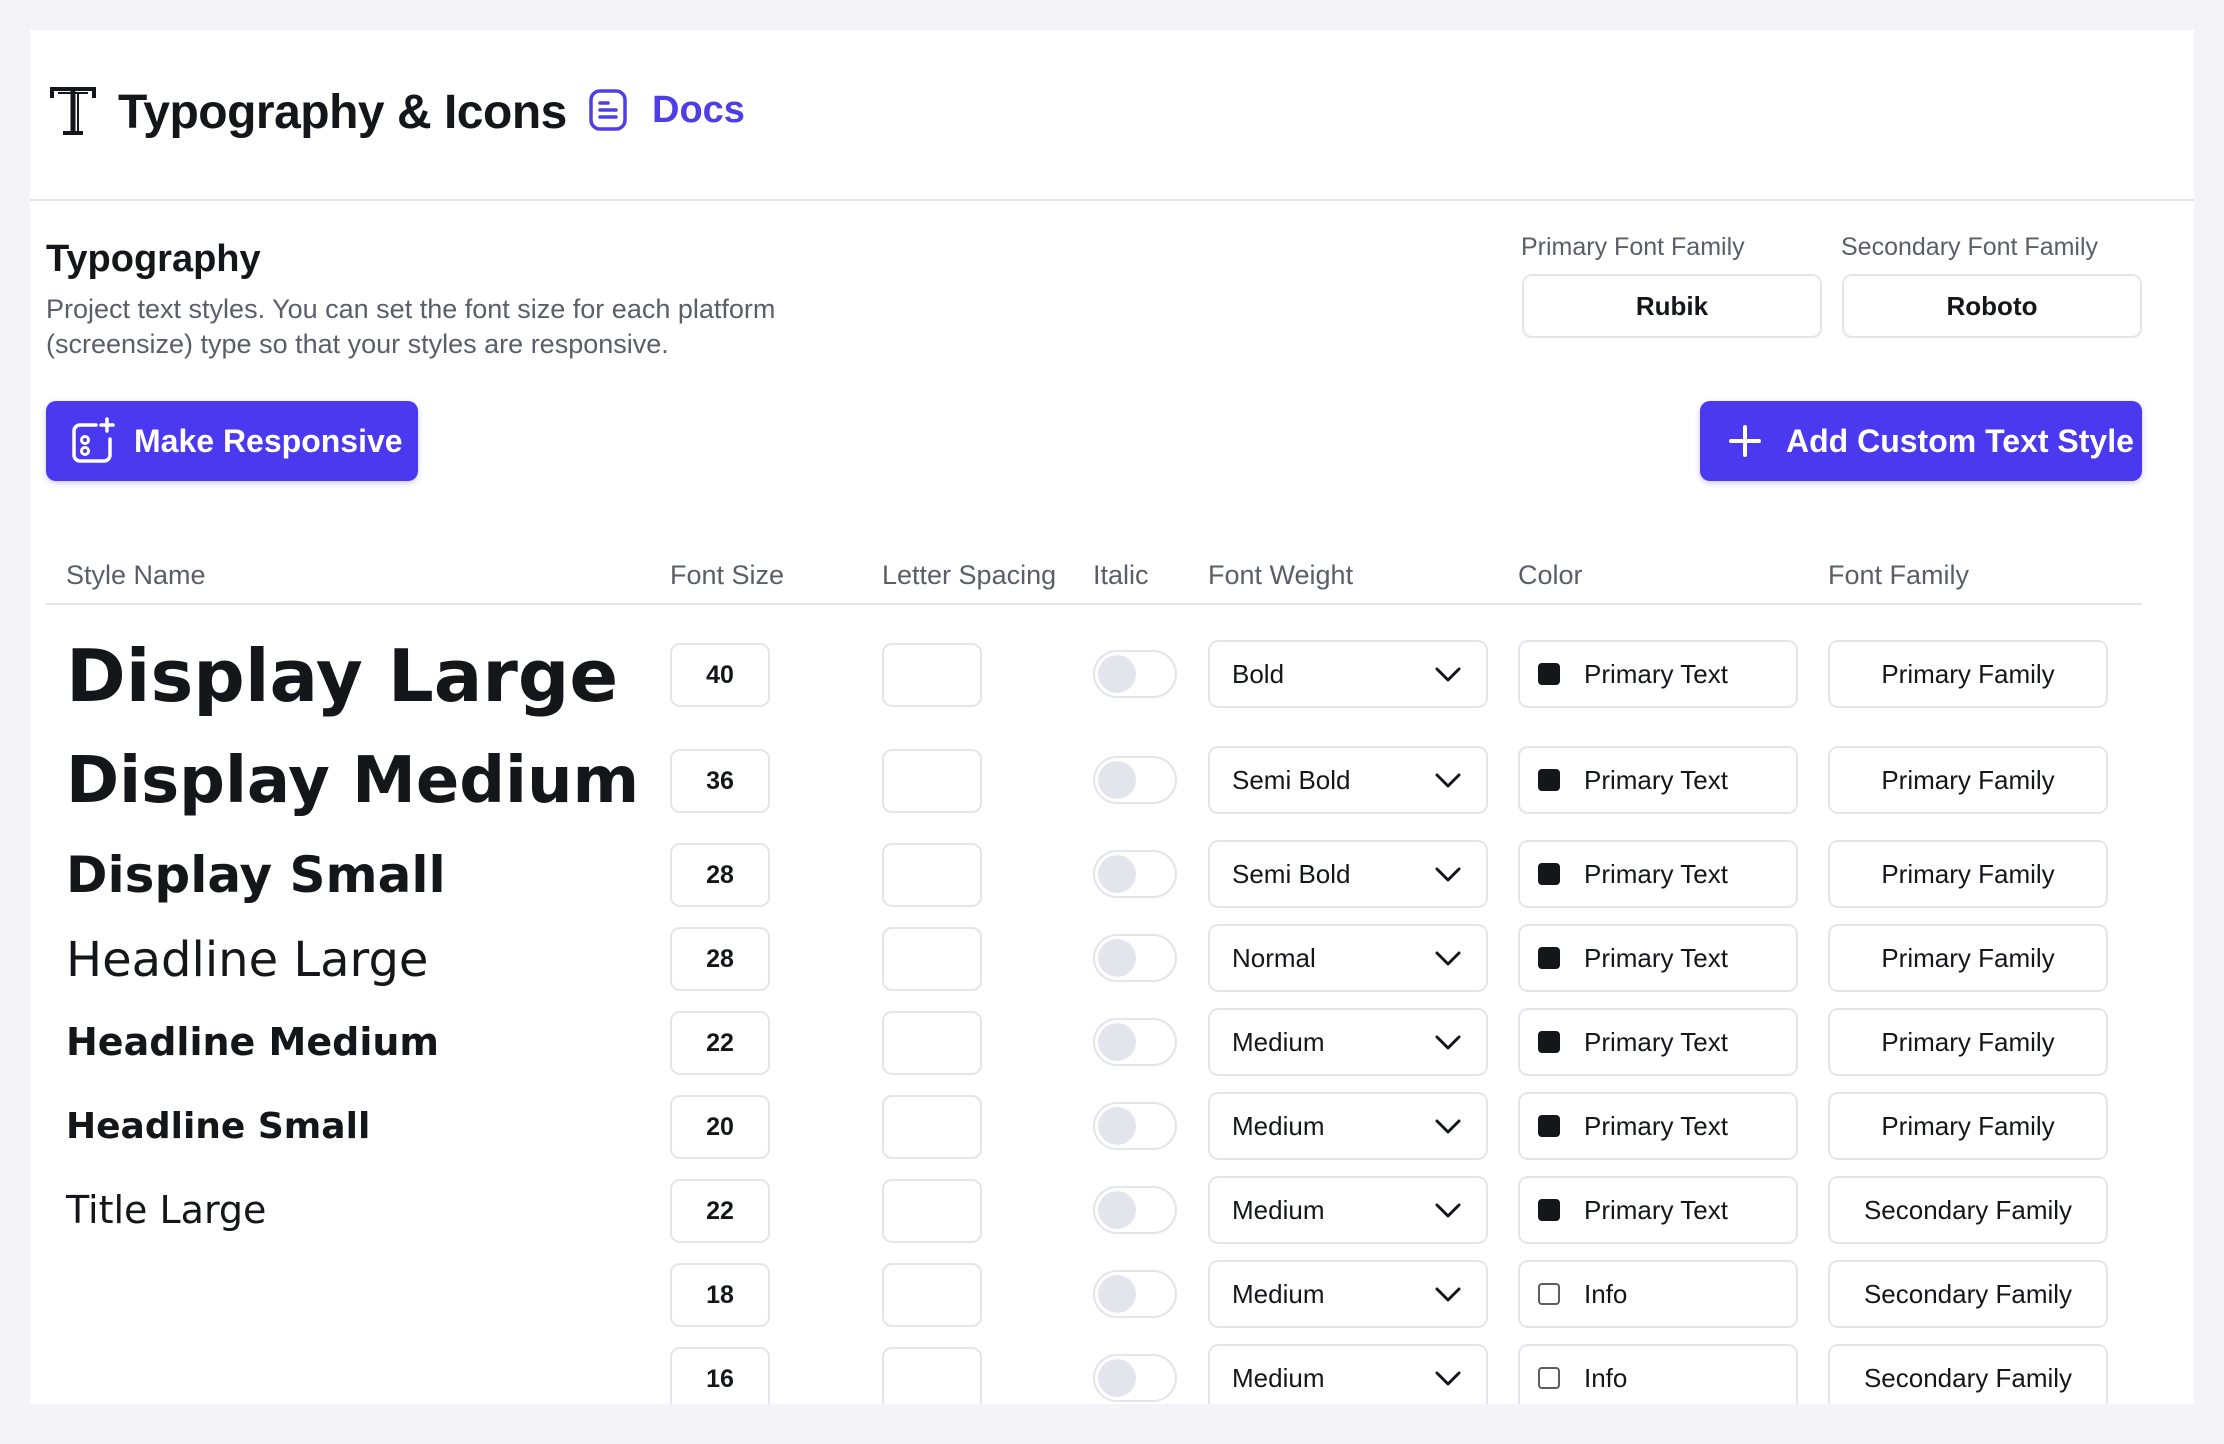  What do you see at coordinates (166, 1210) in the screenshot?
I see `style-name: Title Large` at bounding box center [166, 1210].